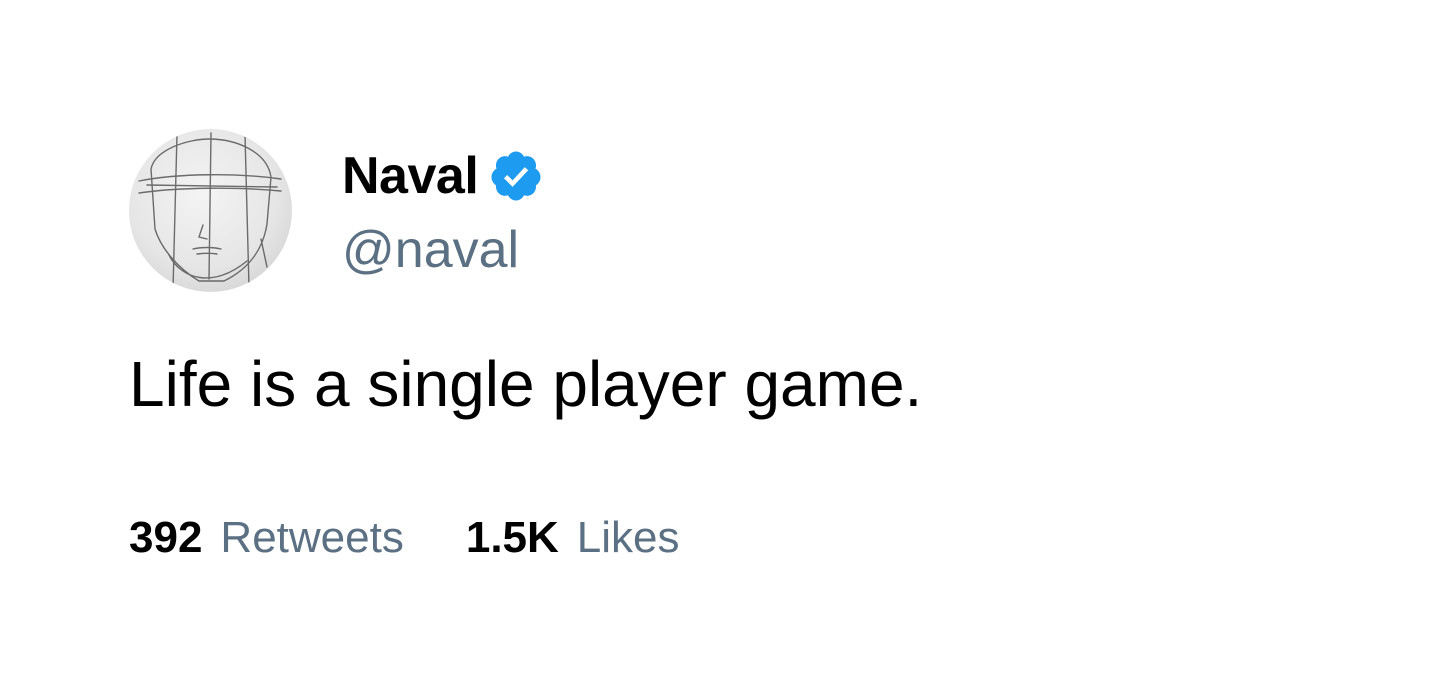 This screenshot has height=696, width=1456. I want to click on avatar, so click(210, 210).